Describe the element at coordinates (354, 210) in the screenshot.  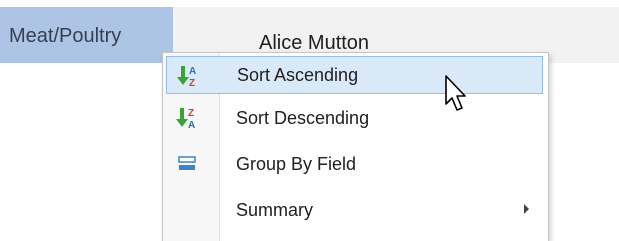
I see `menu-item-summary: Summary` at that location.